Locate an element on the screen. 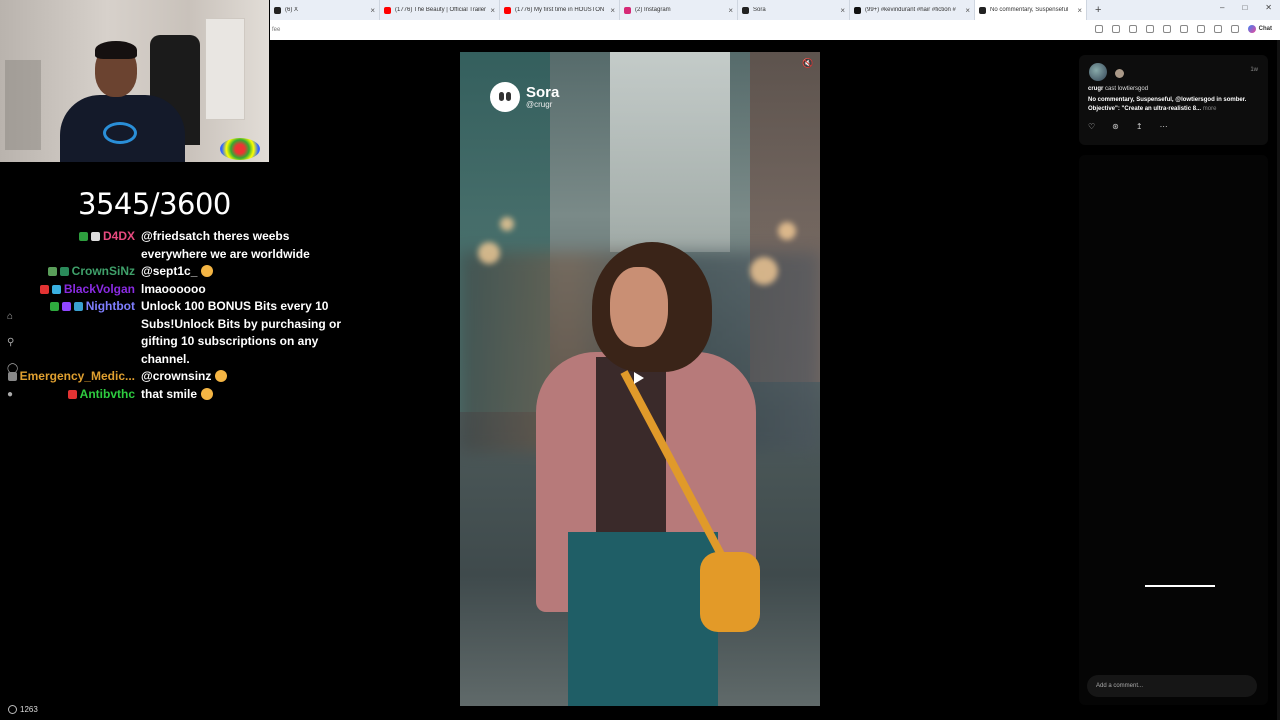 Image resolution: width=1280 pixels, height=720 pixels. viewer-count-value: 1263 is located at coordinates (29, 709).